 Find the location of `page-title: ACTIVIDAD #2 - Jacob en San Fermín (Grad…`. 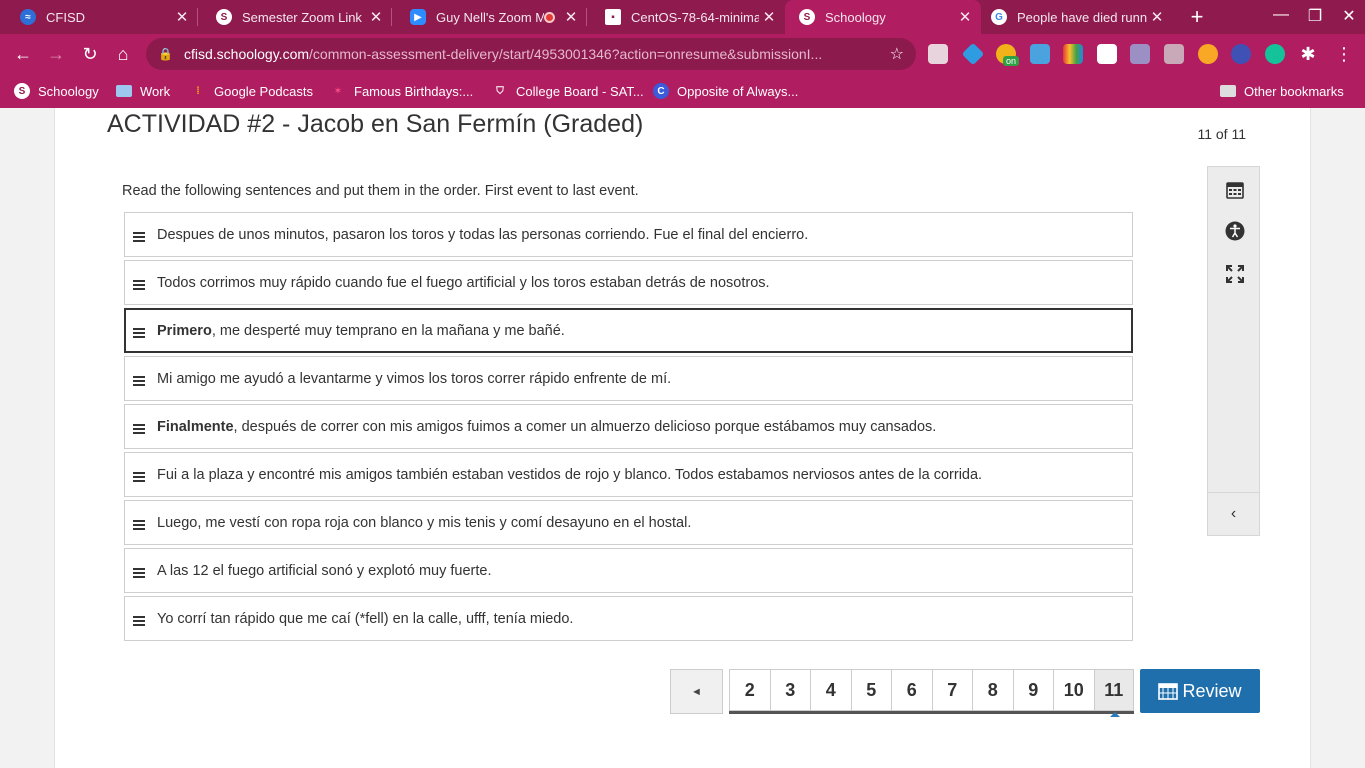

page-title: ACTIVIDAD #2 - Jacob en San Fermín (Grad… is located at coordinates (375, 124).